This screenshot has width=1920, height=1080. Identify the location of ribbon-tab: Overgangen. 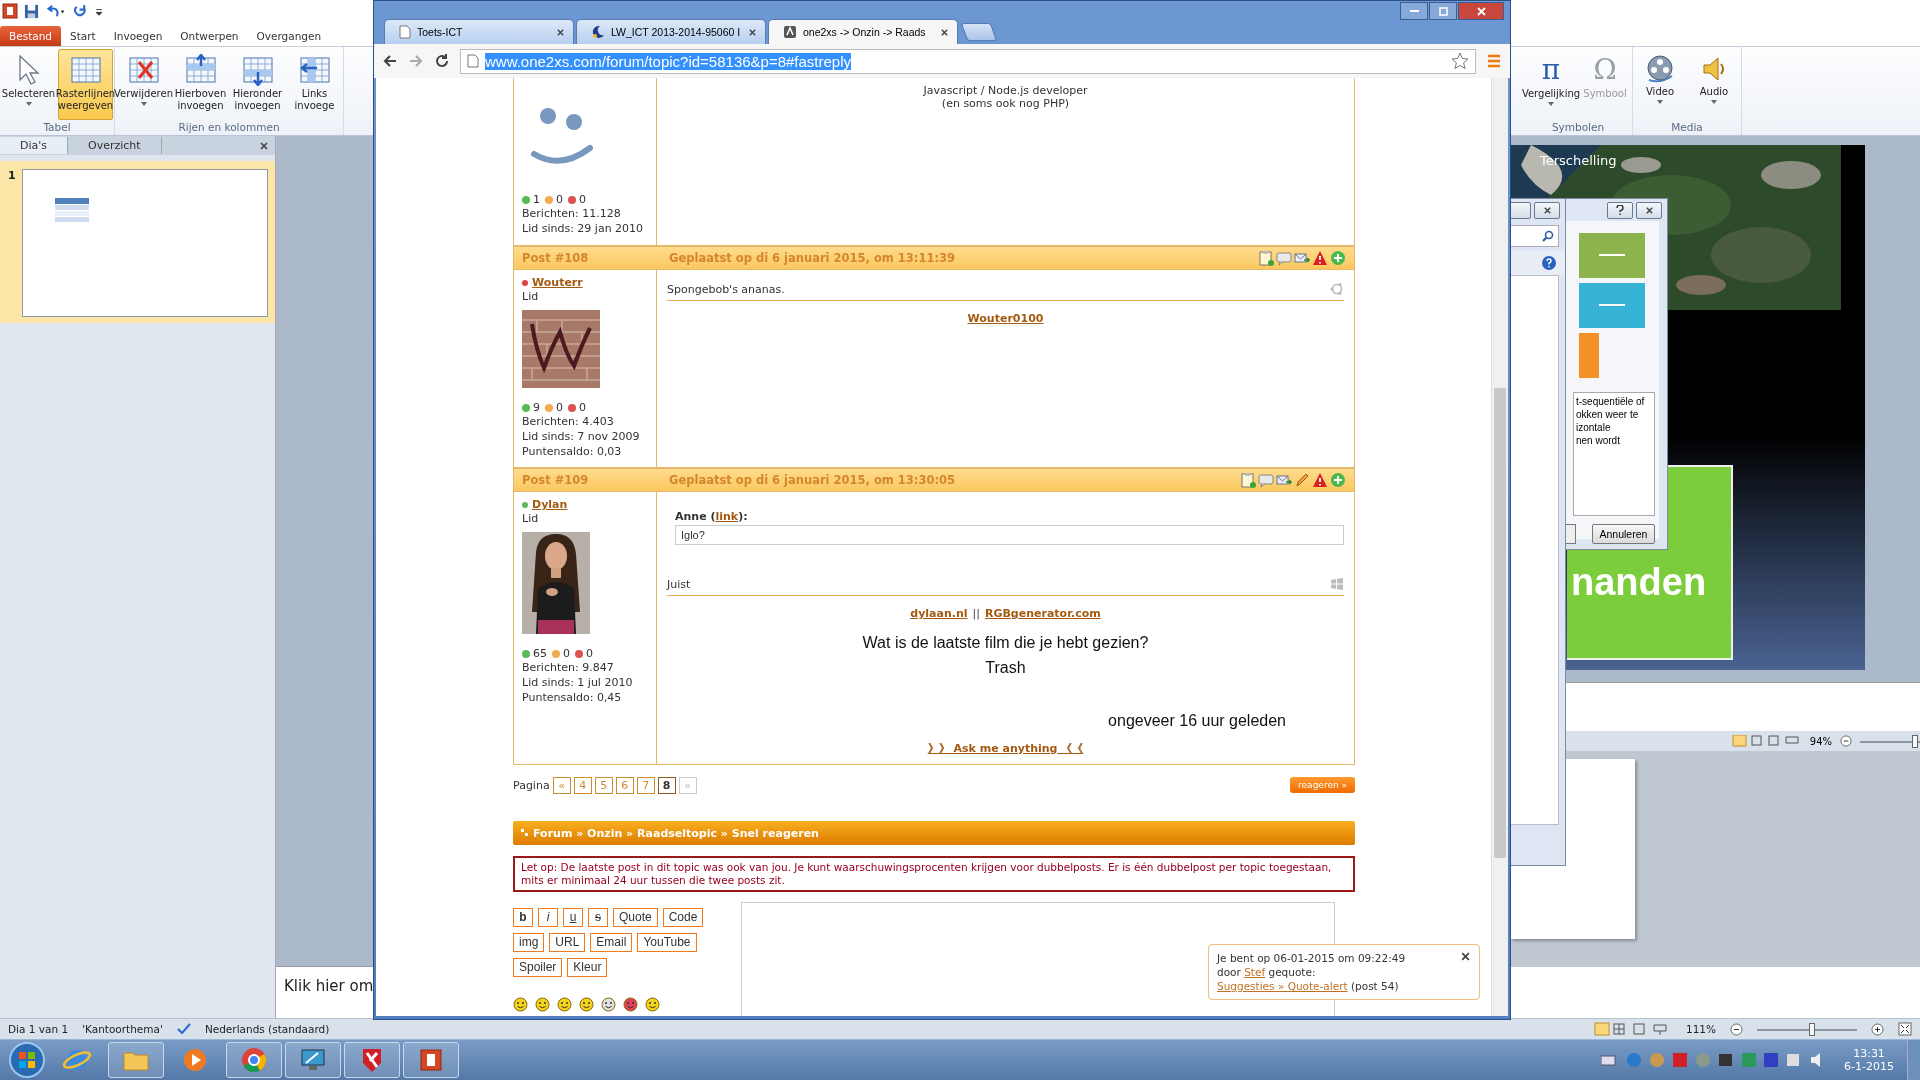
(289, 36).